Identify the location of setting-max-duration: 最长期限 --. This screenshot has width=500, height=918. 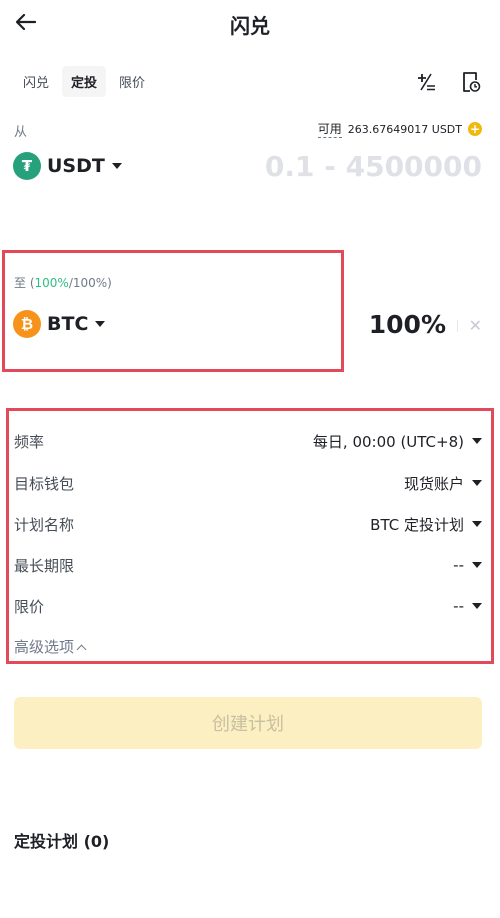
(248, 565).